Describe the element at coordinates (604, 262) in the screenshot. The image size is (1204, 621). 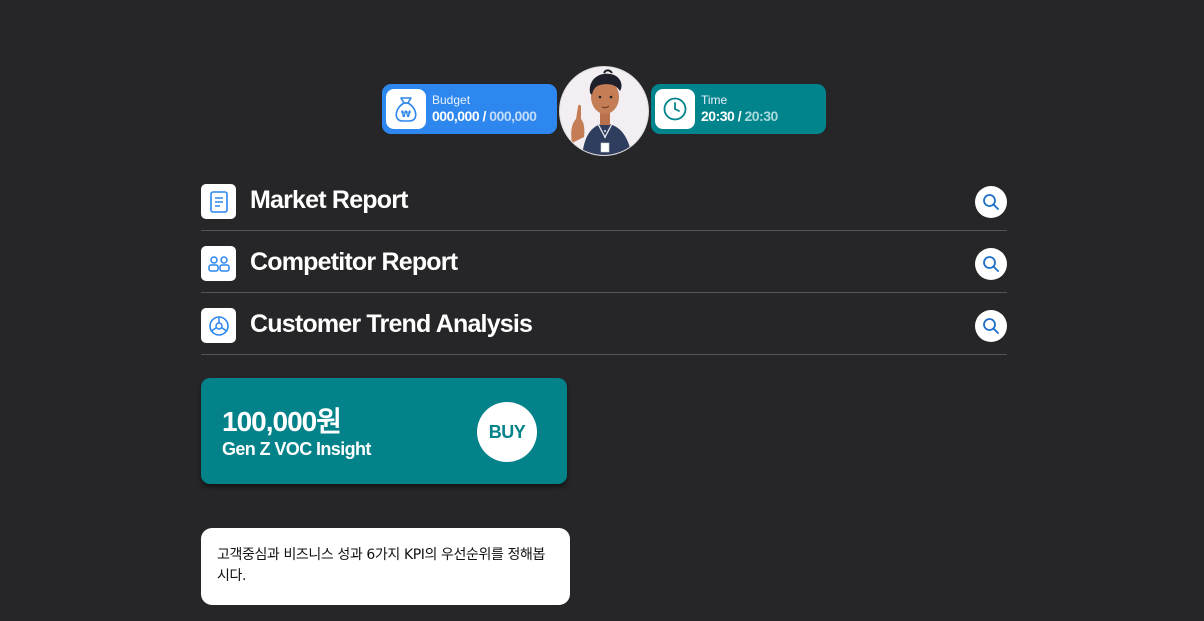
I see `report-row-competitor: Competitor Report` at that location.